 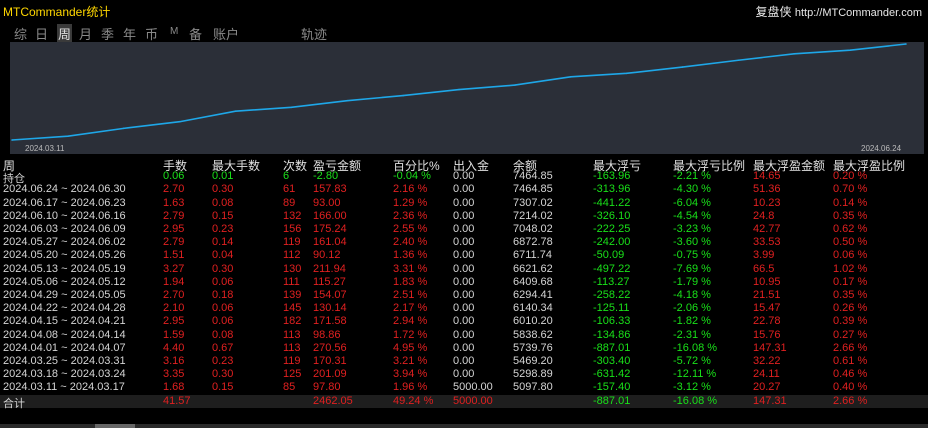 I want to click on cell-百分比%: 2.36 %, so click(x=410, y=215).